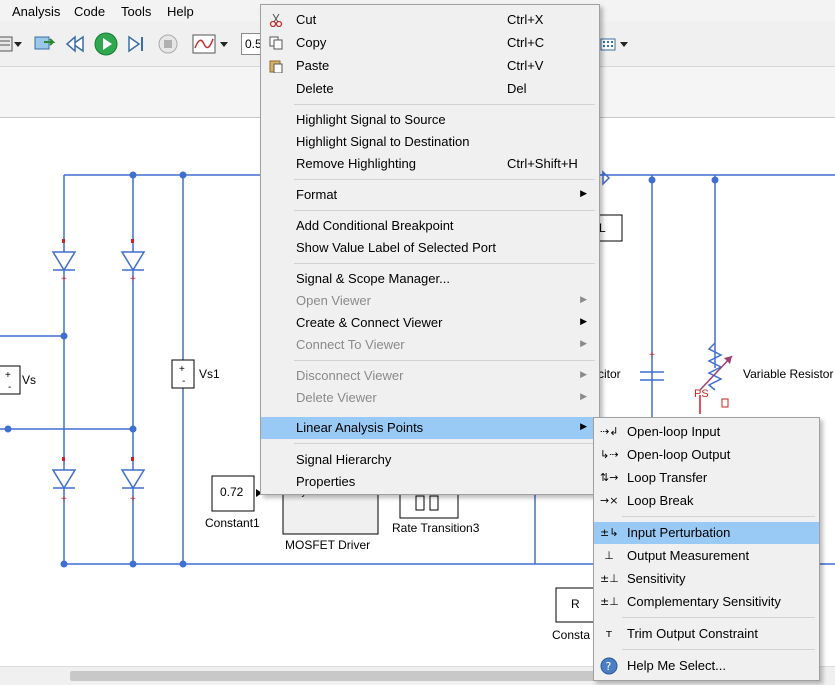  Describe the element at coordinates (430, 323) in the screenshot. I see `menu-item-create-connect-viewer: Create & Connect Viewer ▶` at that location.